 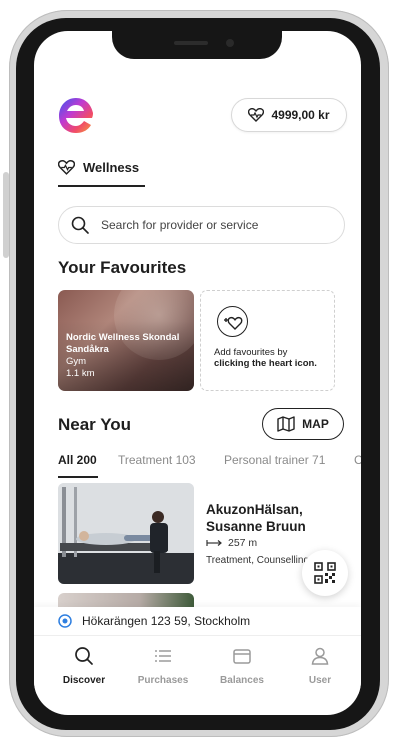 I want to click on listing-title: AkuzonHälsan, Susanne Bruun, so click(x=256, y=518).